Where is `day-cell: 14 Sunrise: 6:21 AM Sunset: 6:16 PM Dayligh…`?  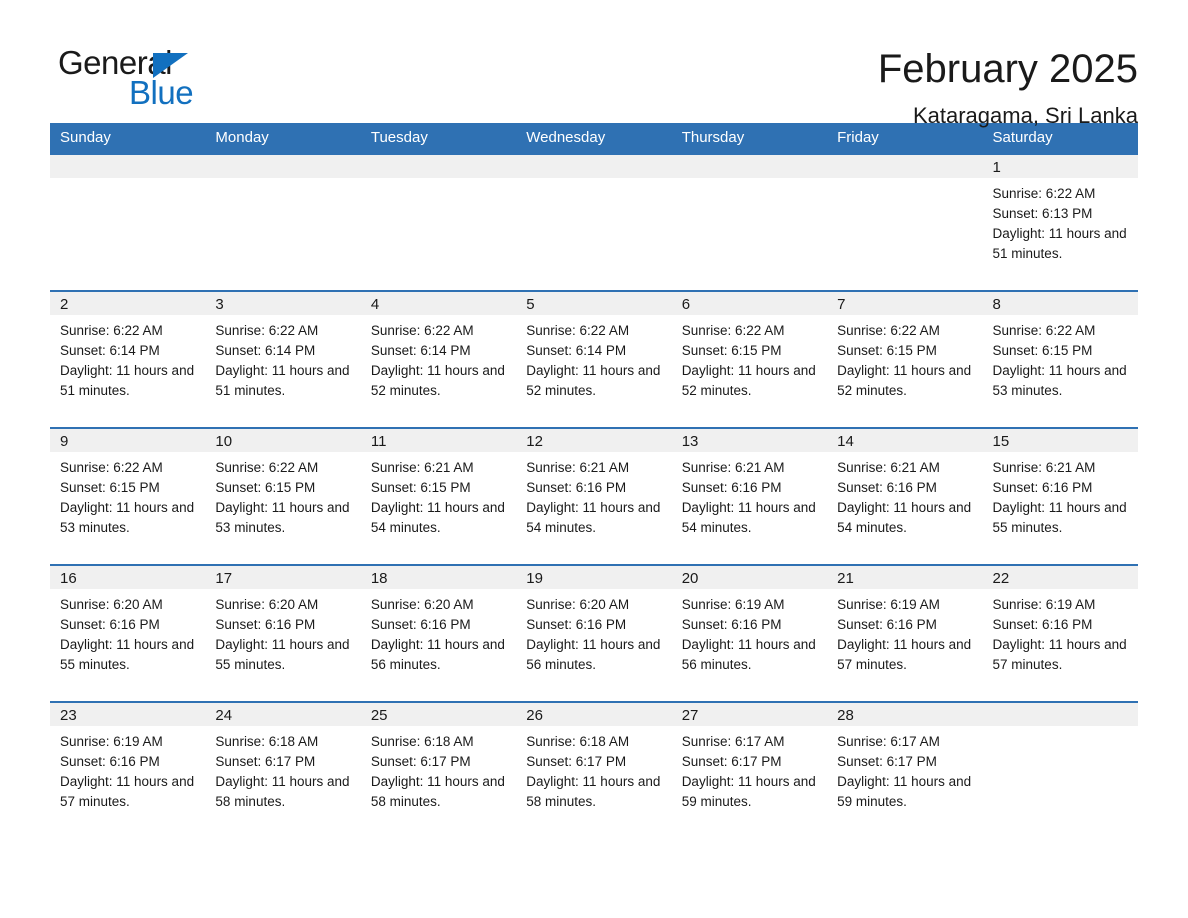 day-cell: 14 Sunrise: 6:21 AM Sunset: 6:16 PM Dayligh… is located at coordinates (905, 495).